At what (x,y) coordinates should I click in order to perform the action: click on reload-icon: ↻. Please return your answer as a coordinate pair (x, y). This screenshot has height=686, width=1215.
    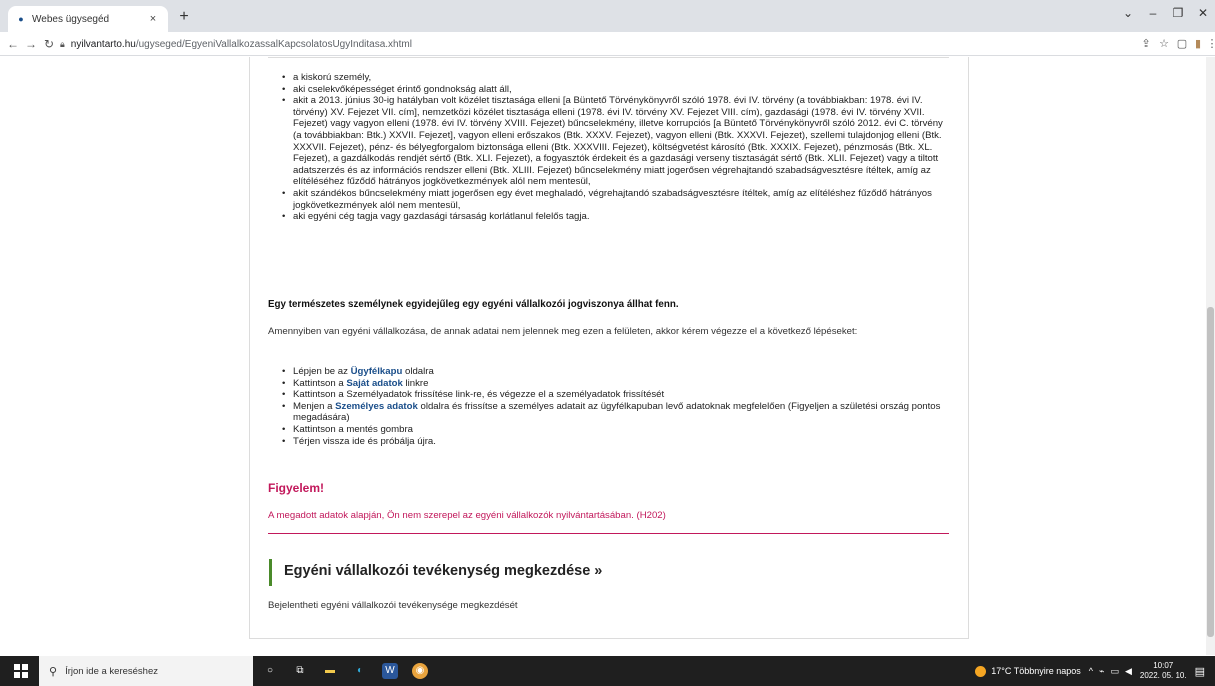
    Looking at the image, I should click on (49, 44).